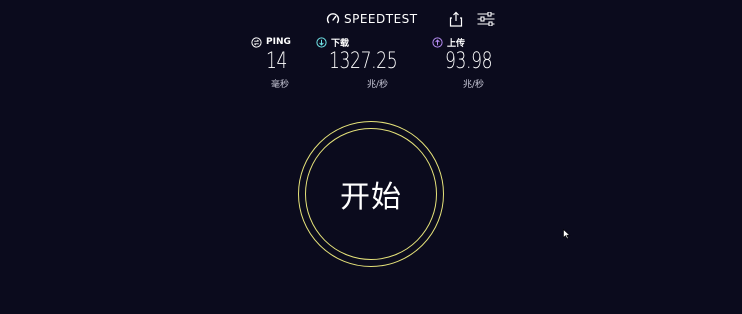 The image size is (742, 314). I want to click on start-button-label: 开始, so click(371, 194).